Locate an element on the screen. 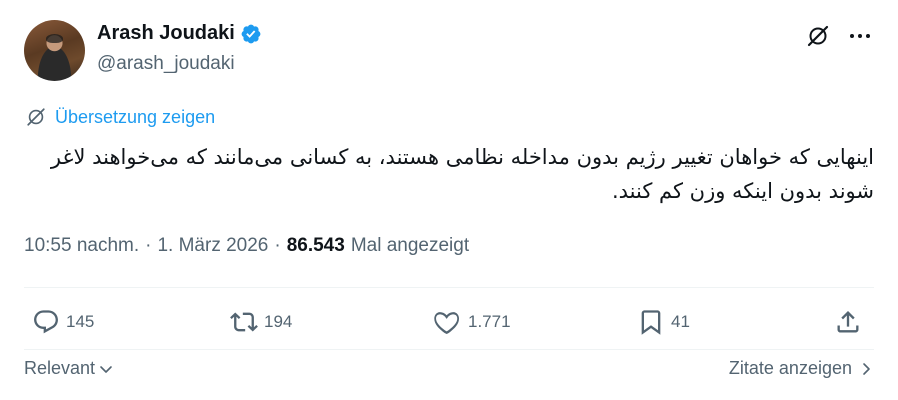 This screenshot has width=898, height=400. tweet-time: 10:55 nachm. is located at coordinates (81, 246).